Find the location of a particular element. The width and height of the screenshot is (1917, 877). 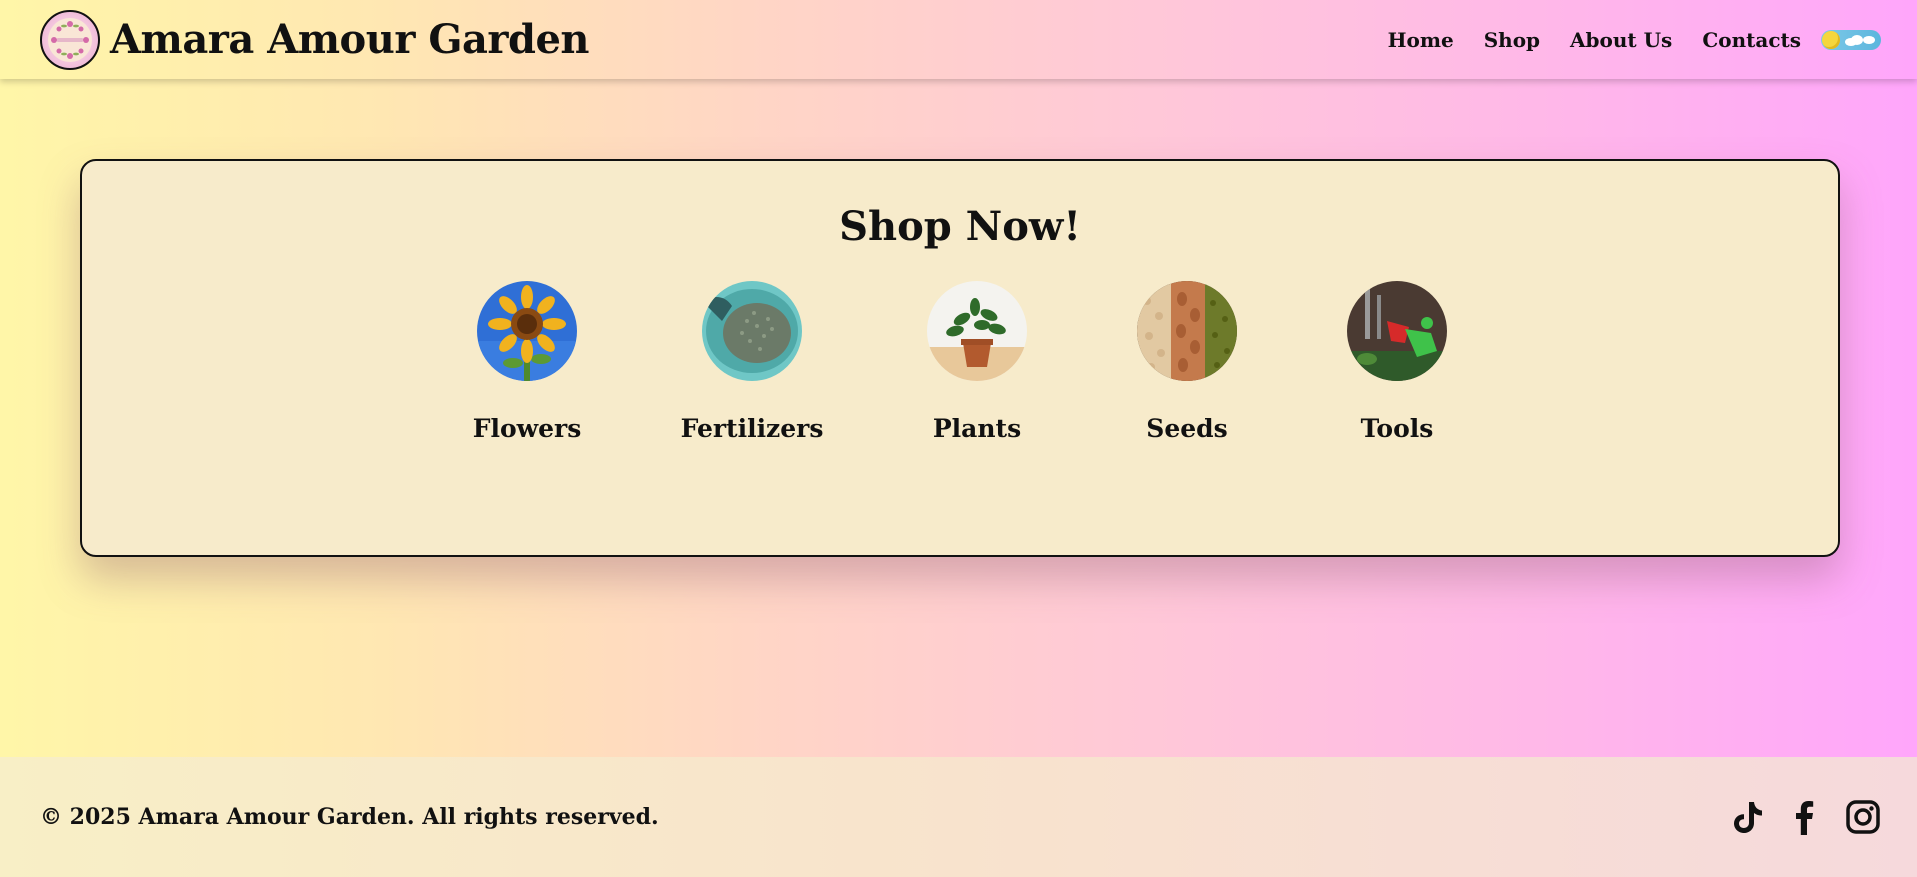

potted-plant-photo is located at coordinates (977, 331).